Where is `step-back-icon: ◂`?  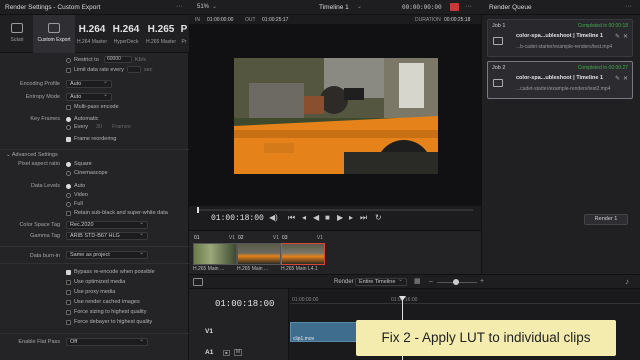
step-back-icon: ◂ is located at coordinates (304, 217).